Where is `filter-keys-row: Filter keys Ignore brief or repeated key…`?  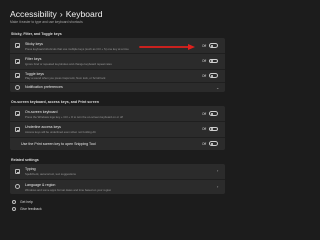 filter-keys-row: Filter keys Ignore brief or repeated key… is located at coordinates (117, 61).